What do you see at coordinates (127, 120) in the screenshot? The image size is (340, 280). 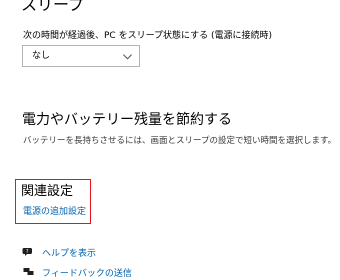 I see `battery-saving-heading: 電力やバッテリー残量を節約する` at bounding box center [127, 120].